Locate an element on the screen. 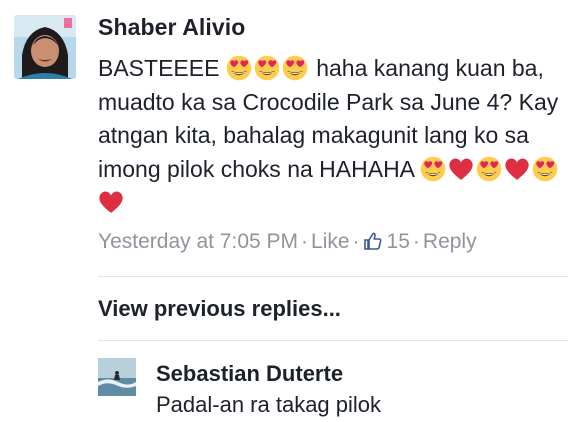 Image resolution: width=578 pixels, height=422 pixels. reply-author: Sebastian Duterte is located at coordinates (249, 374).